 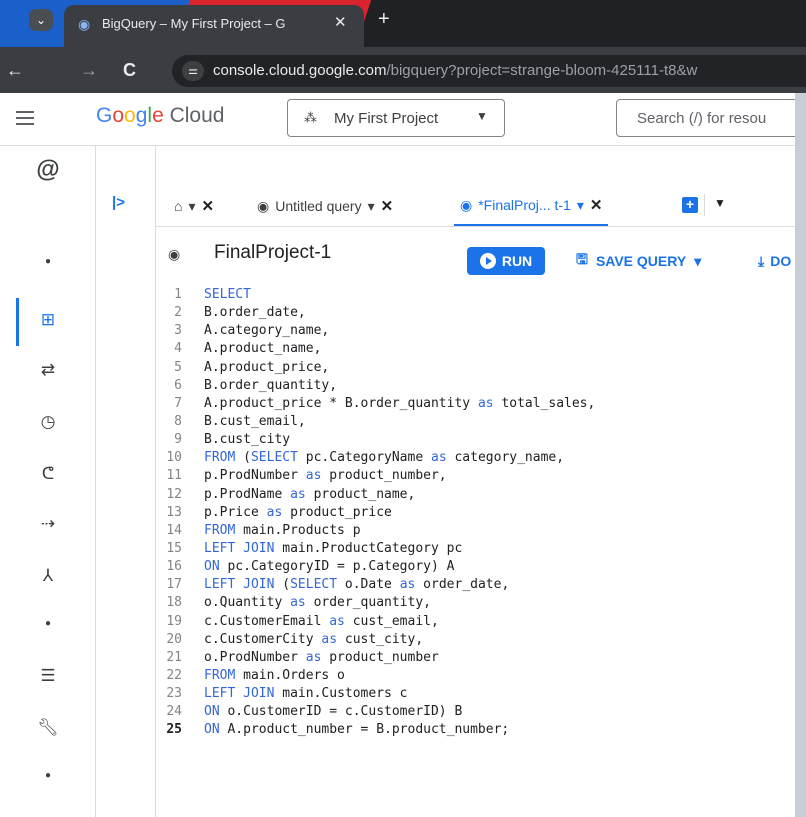 I want to click on tab-finalproject: ◉ *FinalProj... t-1 ▾ ✕, so click(x=531, y=206).